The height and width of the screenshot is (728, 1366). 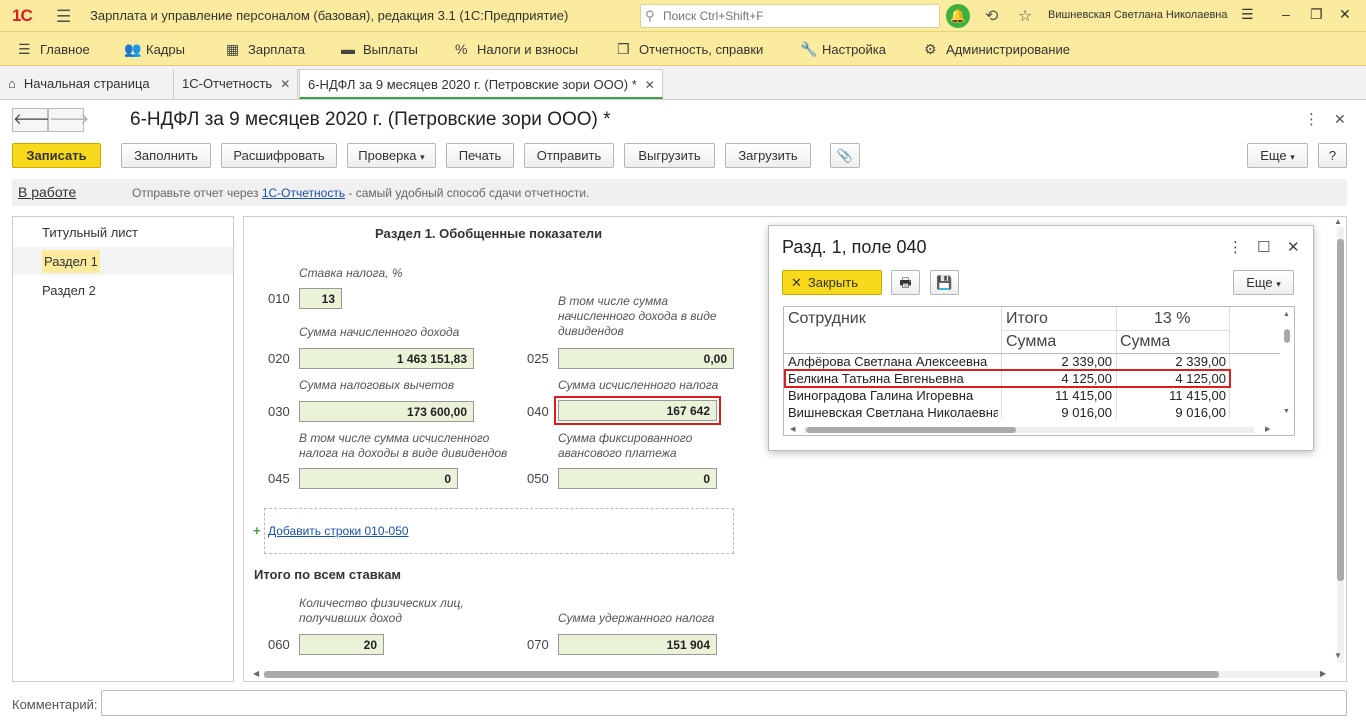 I want to click on popup-maximize-icon: ☐, so click(x=1263, y=247).